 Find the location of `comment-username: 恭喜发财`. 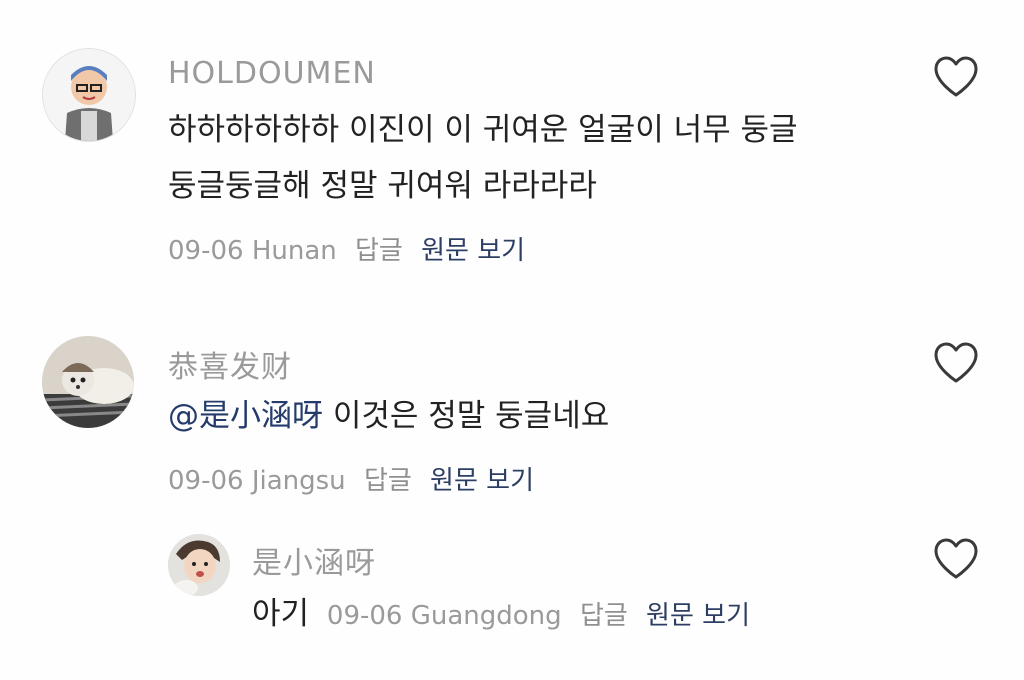

comment-username: 恭喜发财 is located at coordinates (230, 364).